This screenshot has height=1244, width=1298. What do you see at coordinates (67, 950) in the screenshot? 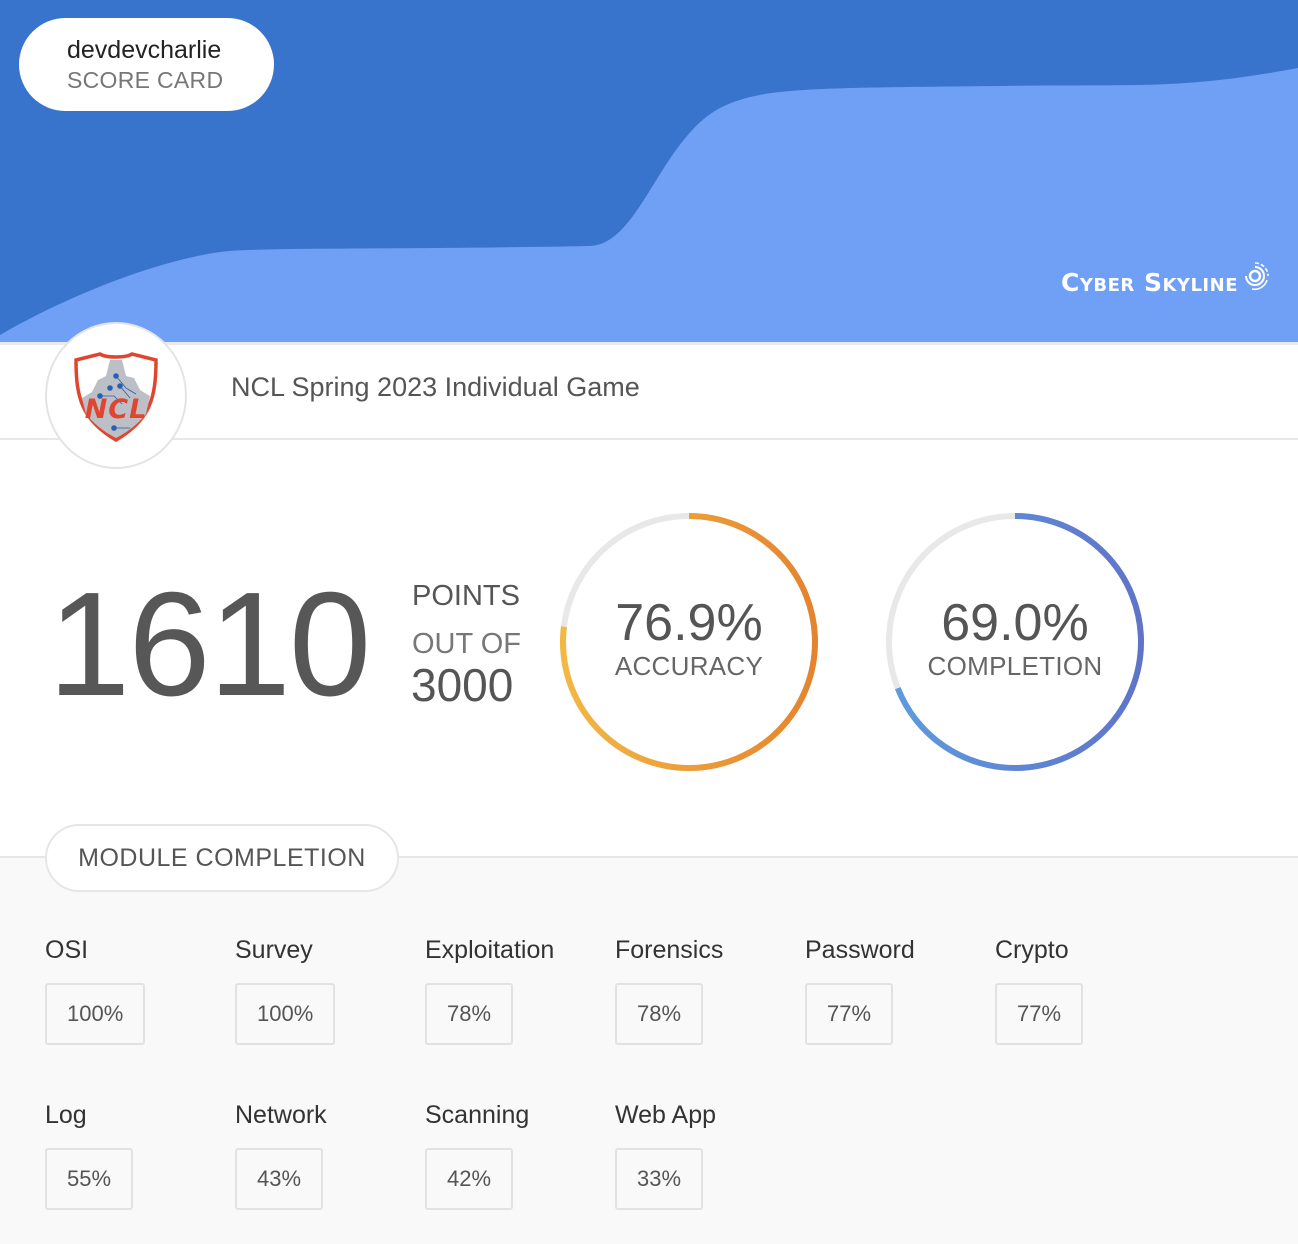
I see `module-name: OSI` at bounding box center [67, 950].